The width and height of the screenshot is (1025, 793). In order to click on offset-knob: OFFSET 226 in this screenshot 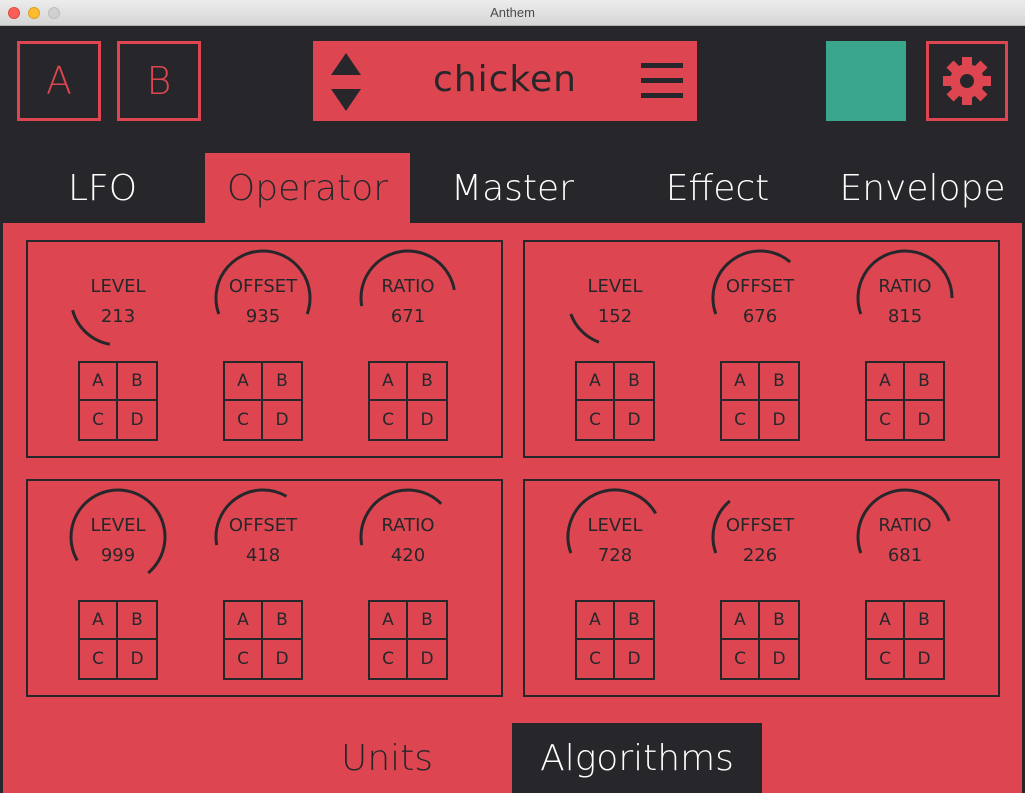, I will do `click(760, 537)`.